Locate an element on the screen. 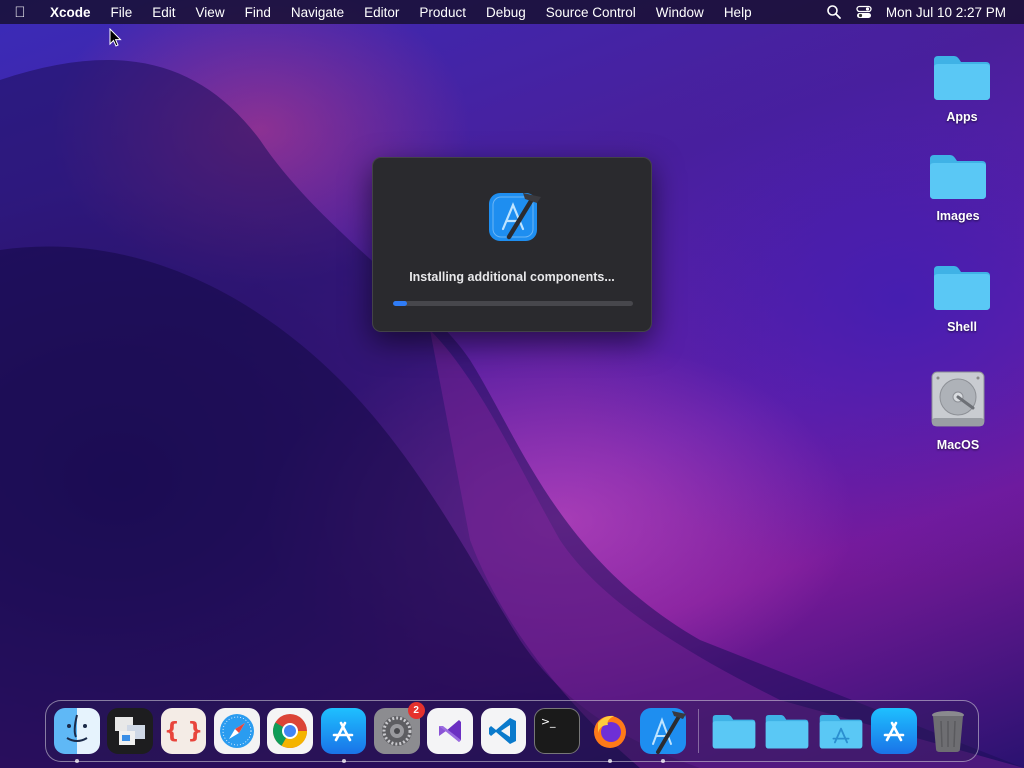 This screenshot has height=768, width=1024. desktop-folder-shell: Shell is located at coordinates (962, 298).